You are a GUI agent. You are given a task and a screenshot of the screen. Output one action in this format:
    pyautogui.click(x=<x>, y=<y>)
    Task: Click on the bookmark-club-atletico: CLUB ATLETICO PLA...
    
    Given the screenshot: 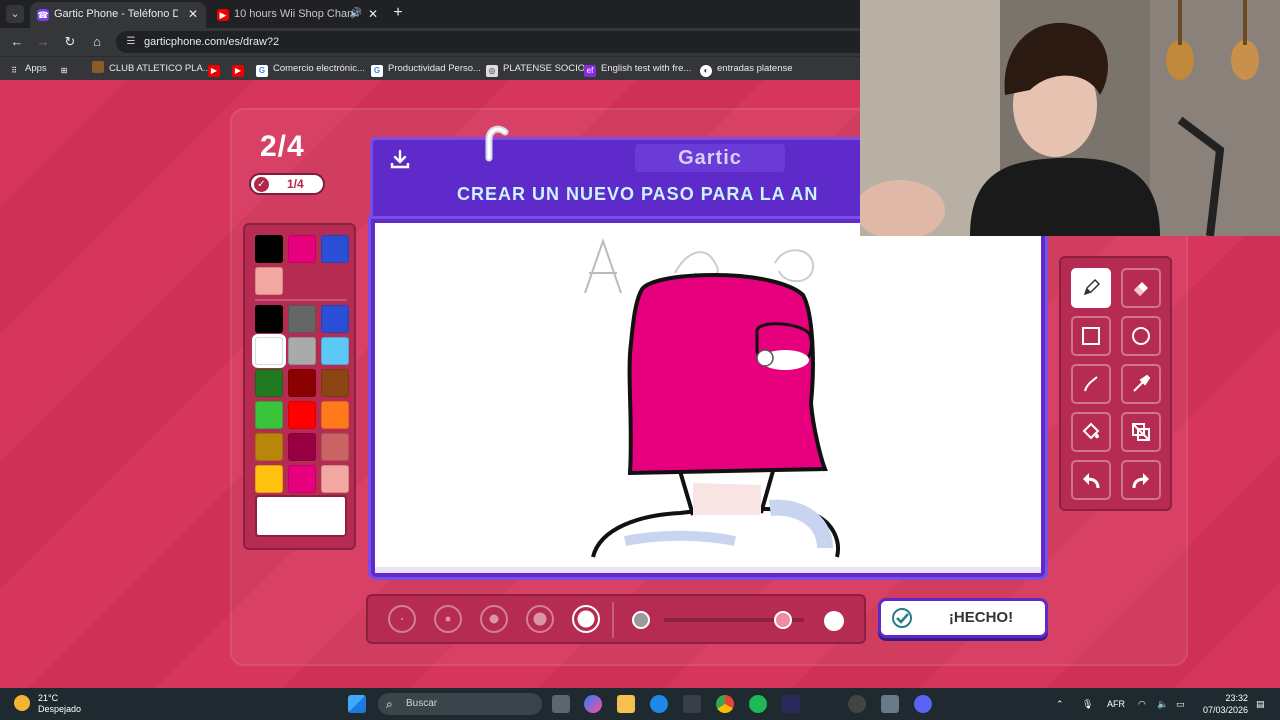 What is the action you would take?
    pyautogui.click(x=151, y=69)
    